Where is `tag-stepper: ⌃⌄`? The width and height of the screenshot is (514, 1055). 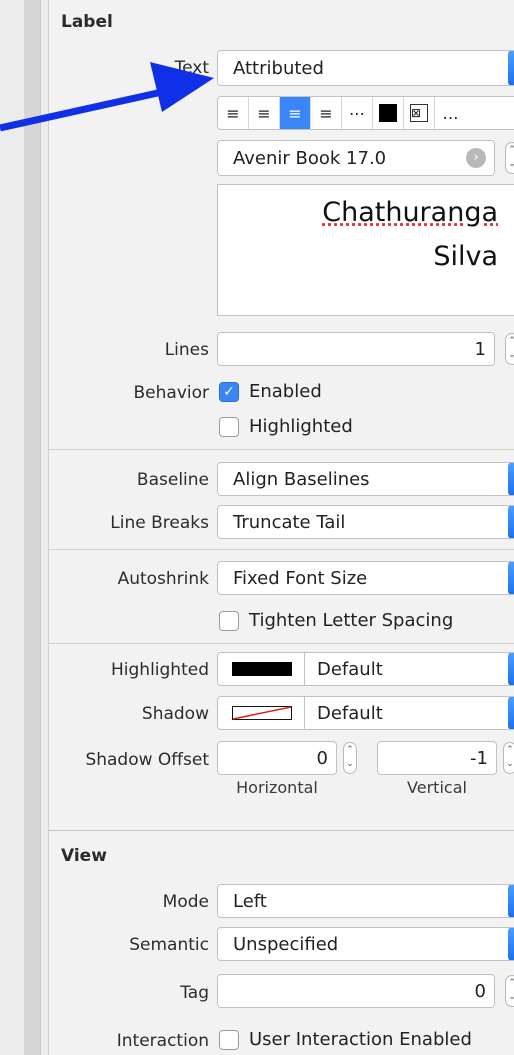
tag-stepper: ⌃⌄ is located at coordinates (509, 991).